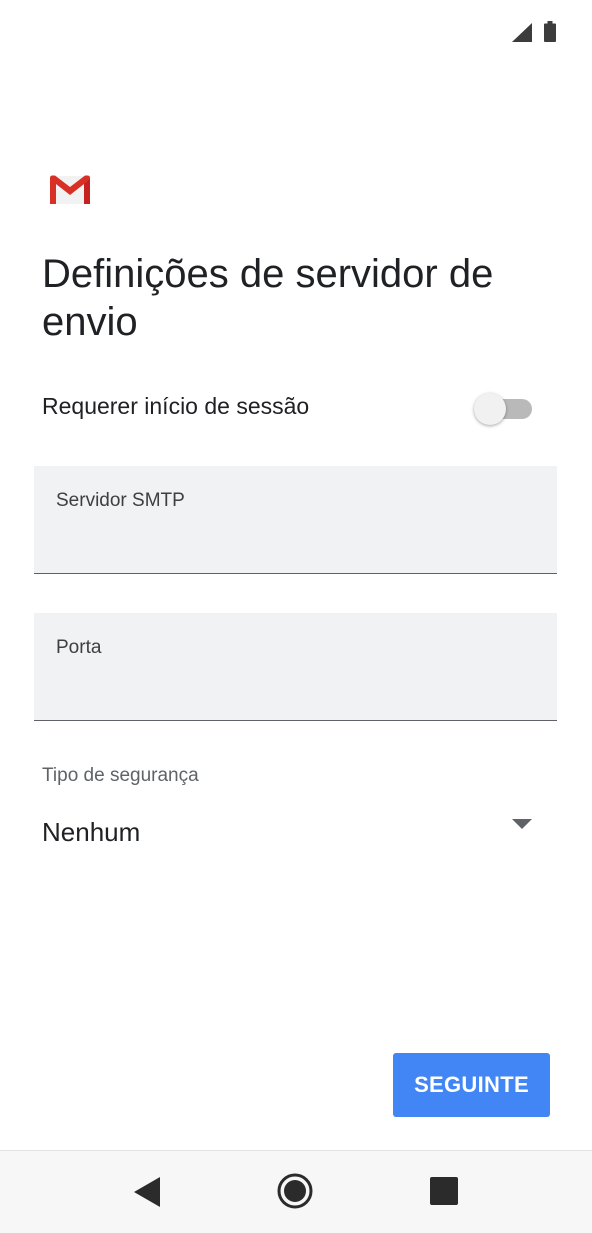  What do you see at coordinates (147, 1192) in the screenshot?
I see `back-icon` at bounding box center [147, 1192].